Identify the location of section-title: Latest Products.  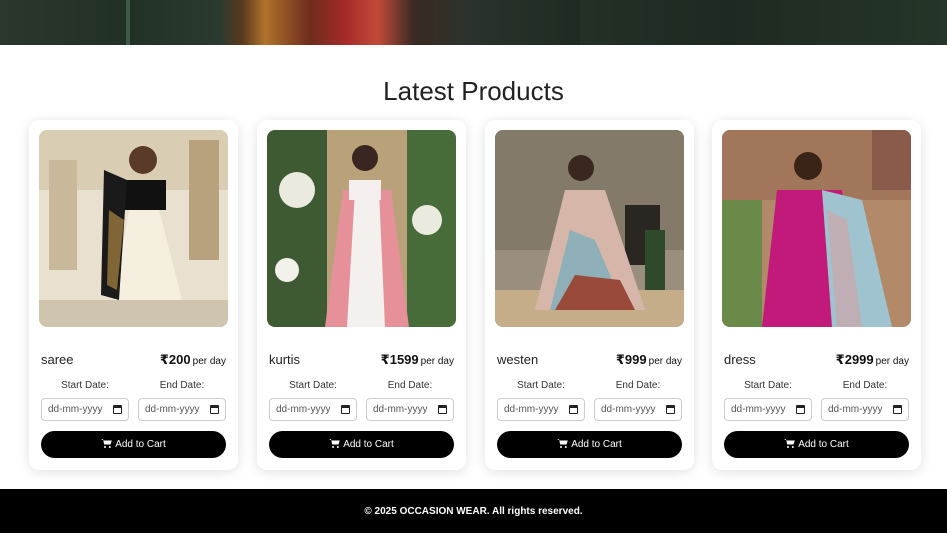
(473, 91).